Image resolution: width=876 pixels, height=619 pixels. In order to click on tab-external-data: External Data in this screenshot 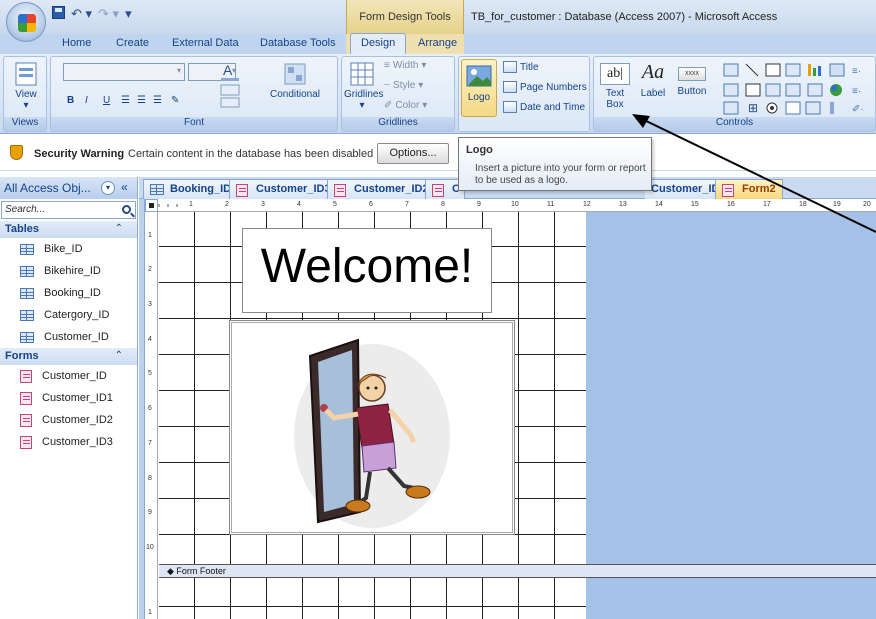, I will do `click(205, 43)`.